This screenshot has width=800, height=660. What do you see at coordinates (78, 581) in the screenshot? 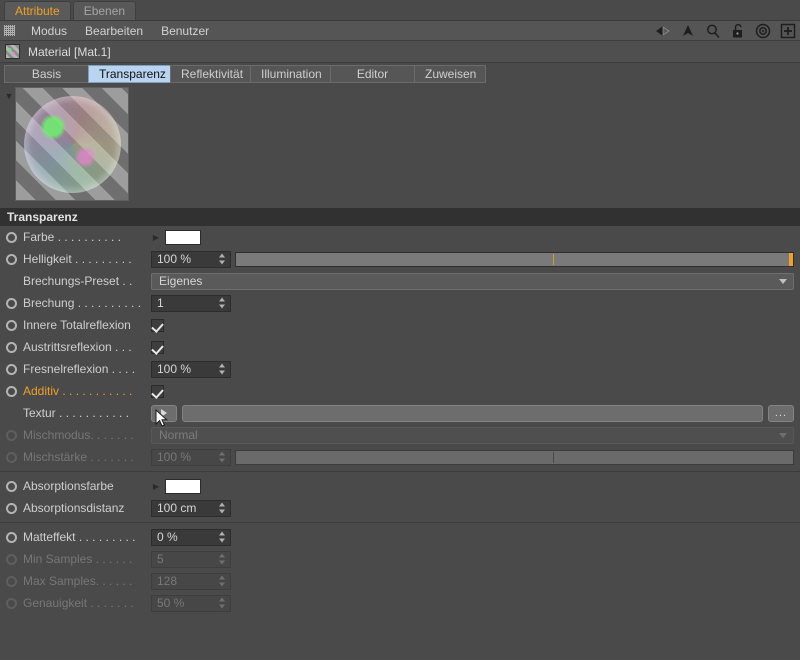
I see `label-max-samples: Max Samples. . . . . .` at bounding box center [78, 581].